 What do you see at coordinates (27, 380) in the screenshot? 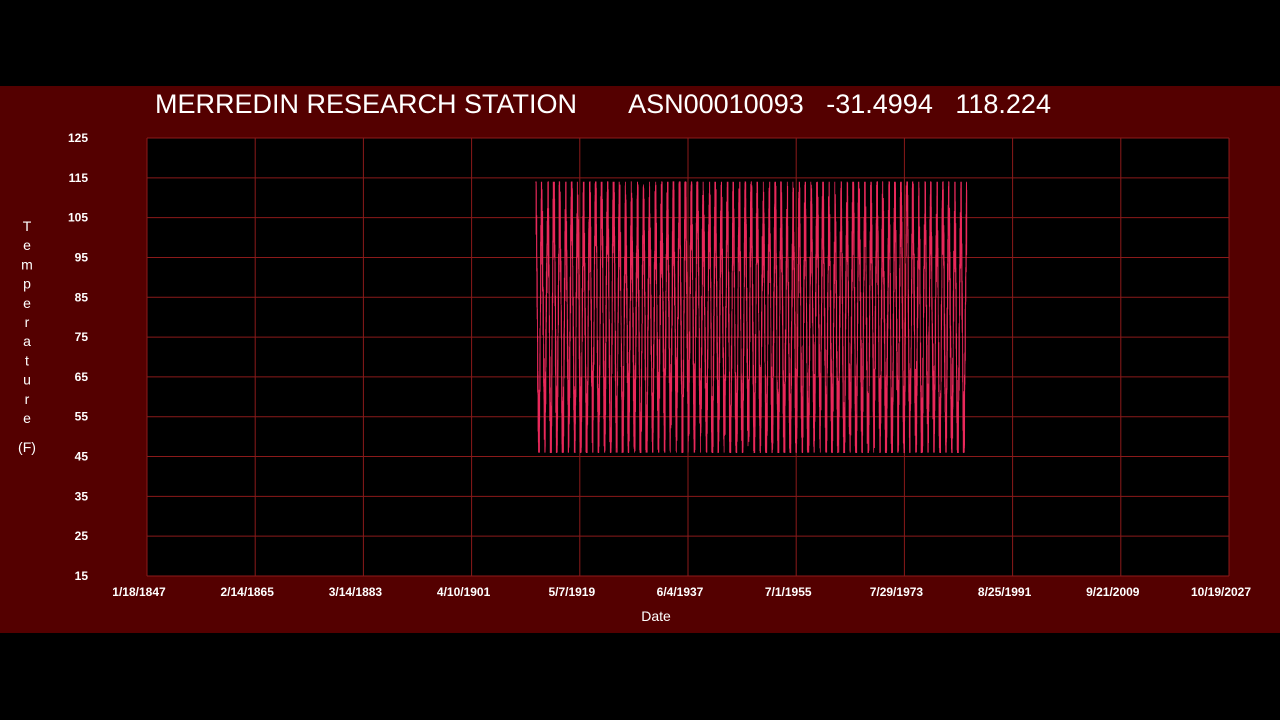
I see `y-label-char: u` at bounding box center [27, 380].